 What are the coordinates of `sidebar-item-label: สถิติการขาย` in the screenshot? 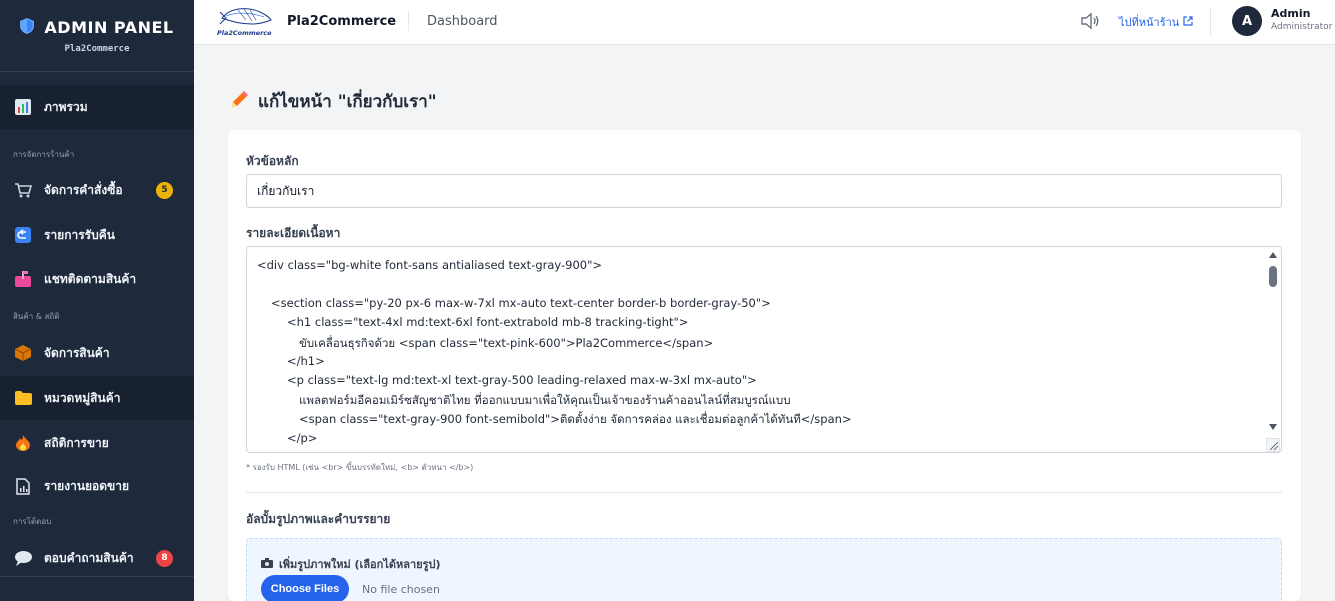 It's located at (76, 442).